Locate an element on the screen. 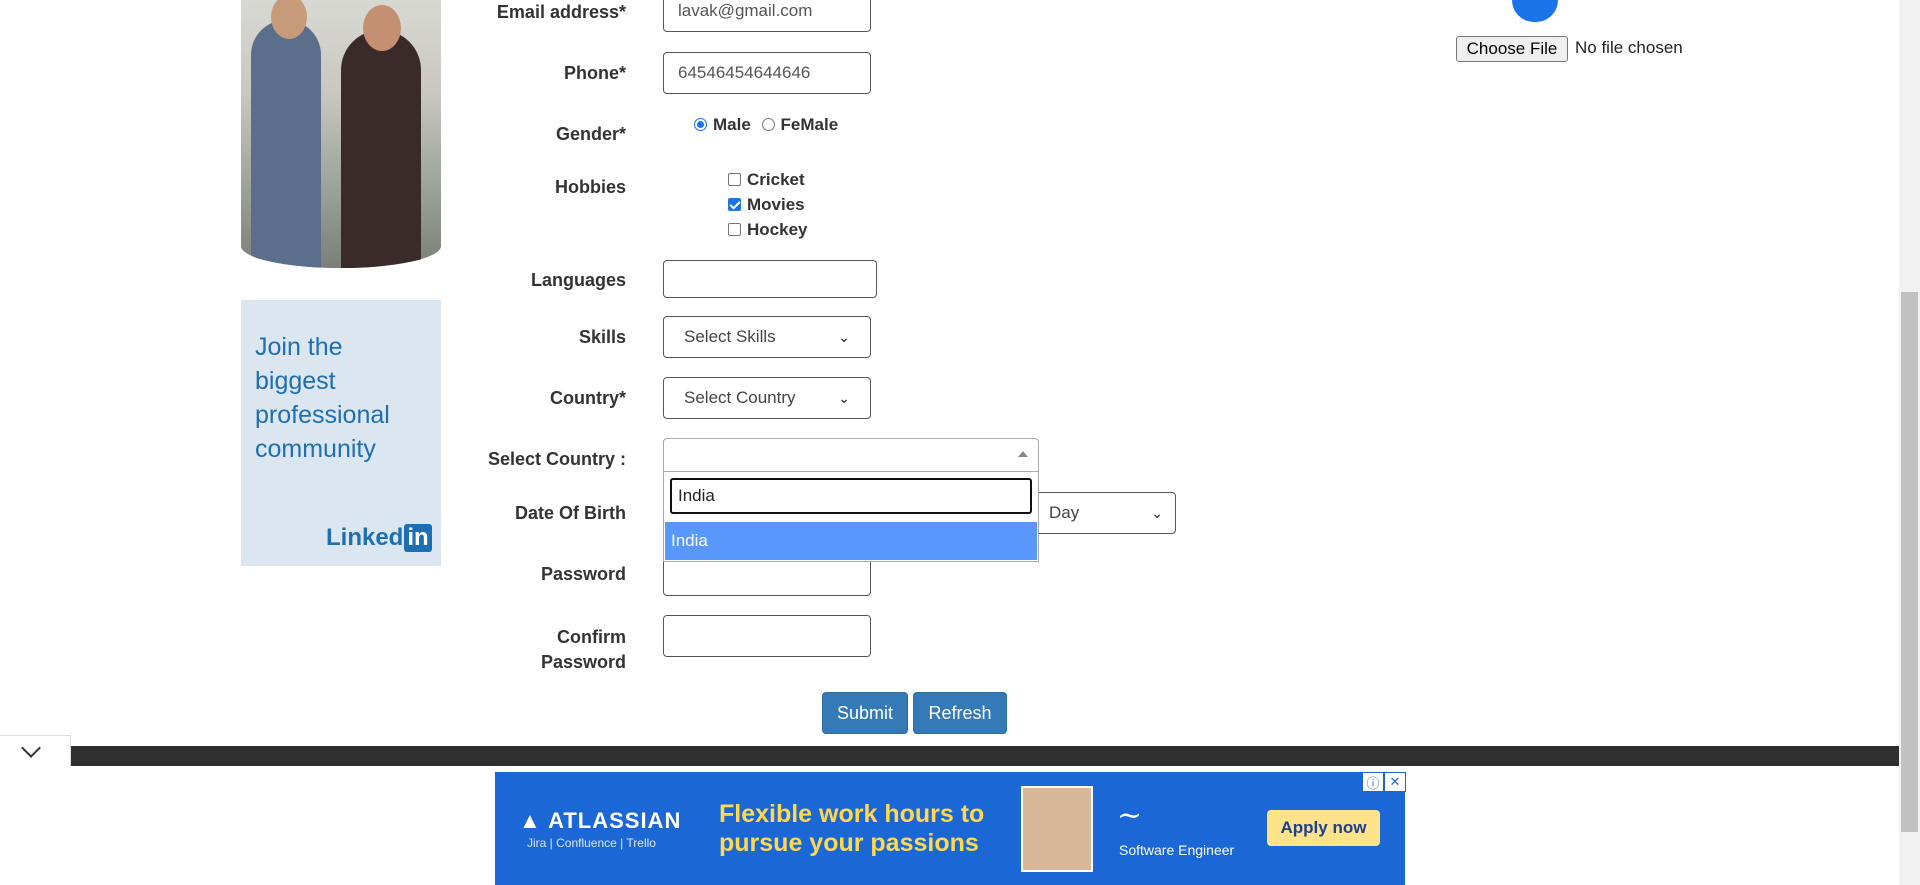 The width and height of the screenshot is (1920, 885). country-label: Country* is located at coordinates (588, 398).